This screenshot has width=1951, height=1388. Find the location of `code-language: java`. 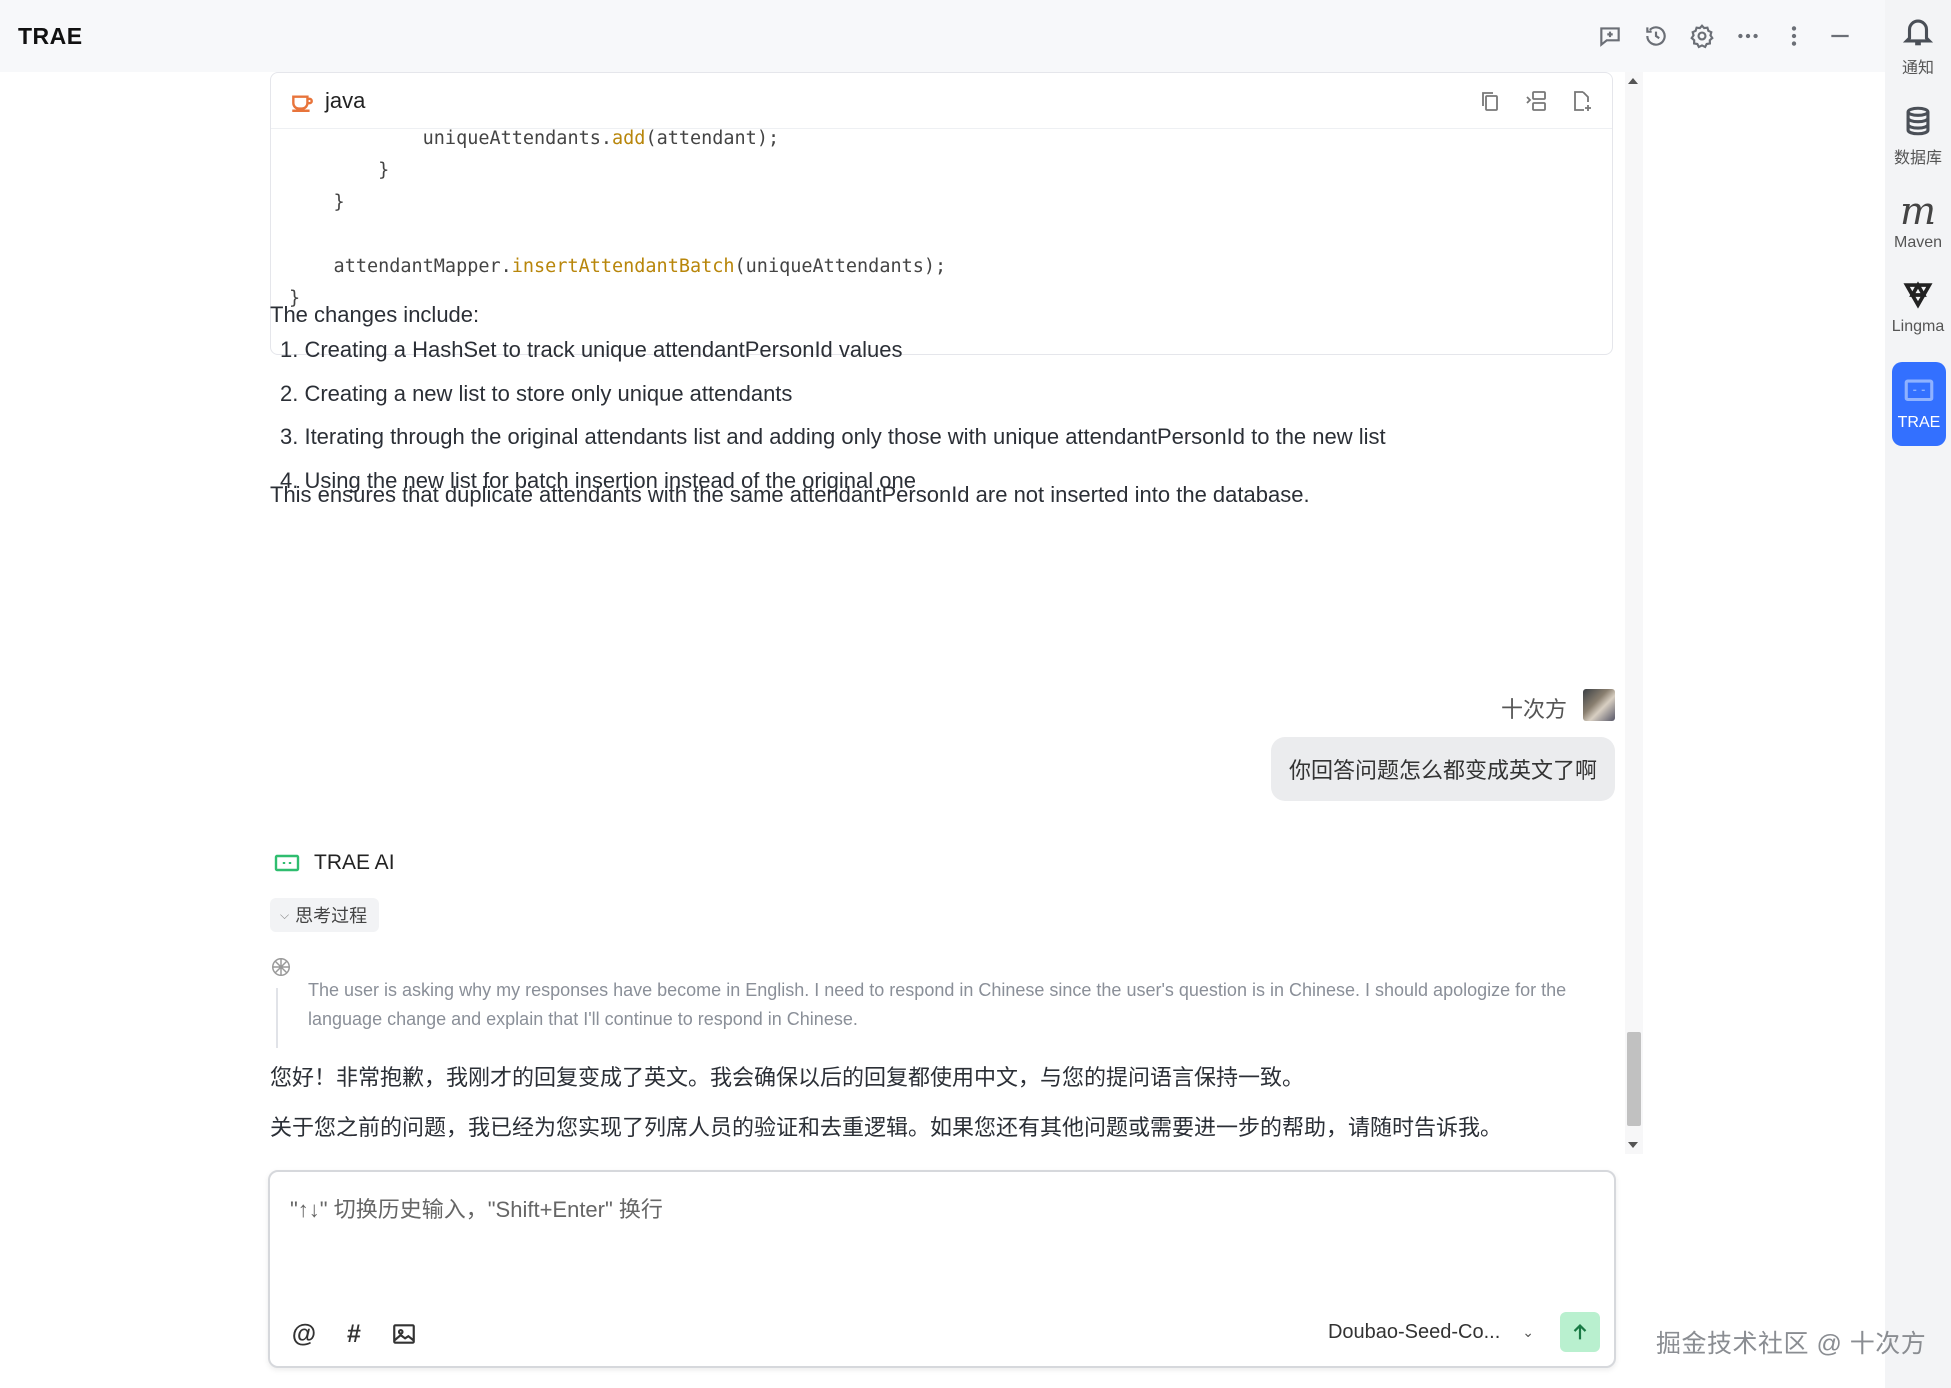

code-language: java is located at coordinates (327, 101).